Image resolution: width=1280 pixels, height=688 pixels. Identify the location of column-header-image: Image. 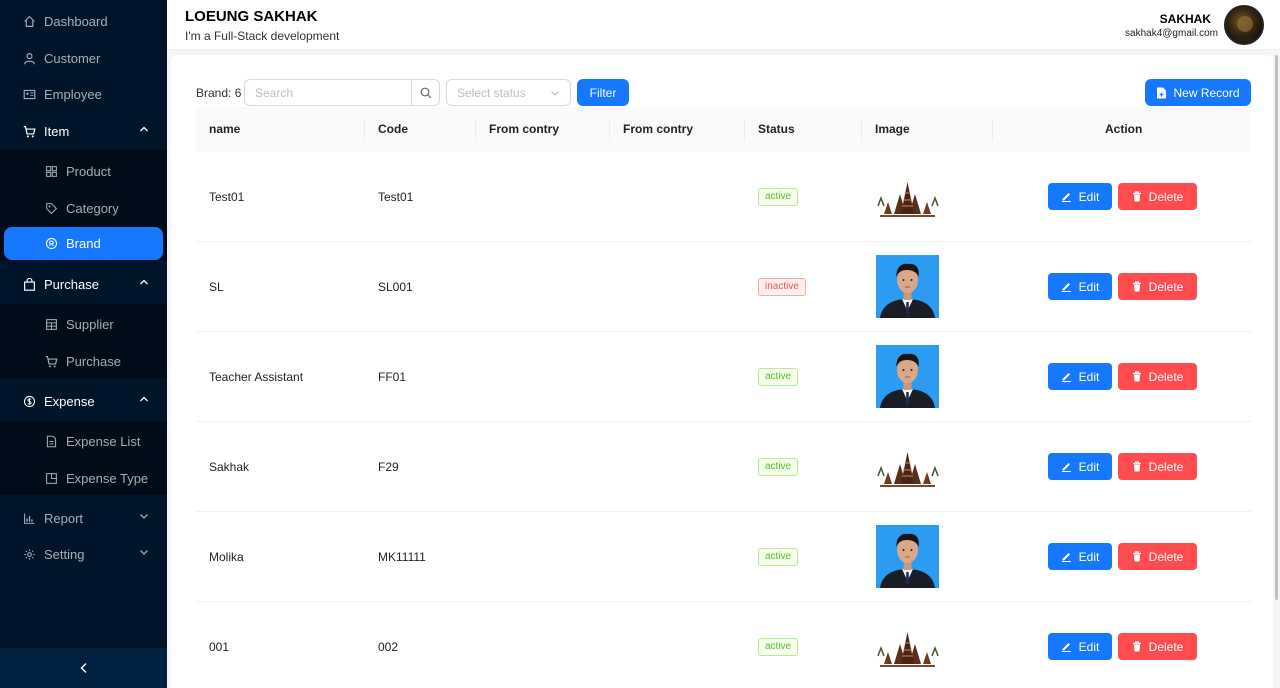
(892, 129).